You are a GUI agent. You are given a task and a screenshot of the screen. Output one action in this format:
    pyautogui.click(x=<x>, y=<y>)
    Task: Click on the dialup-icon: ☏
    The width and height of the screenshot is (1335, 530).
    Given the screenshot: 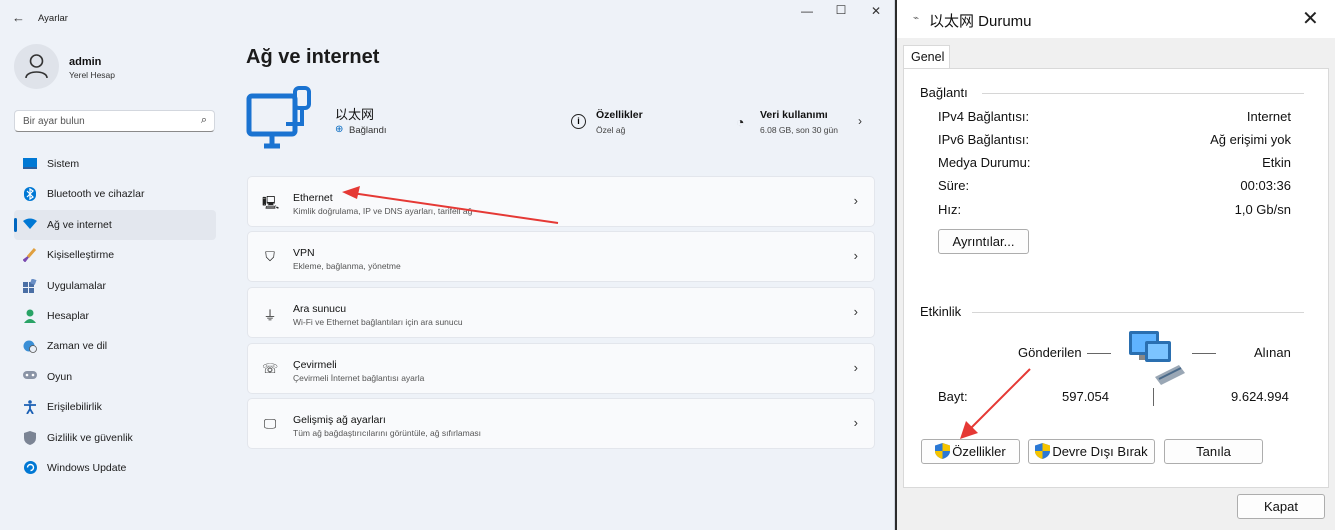 What is the action you would take?
    pyautogui.click(x=270, y=368)
    